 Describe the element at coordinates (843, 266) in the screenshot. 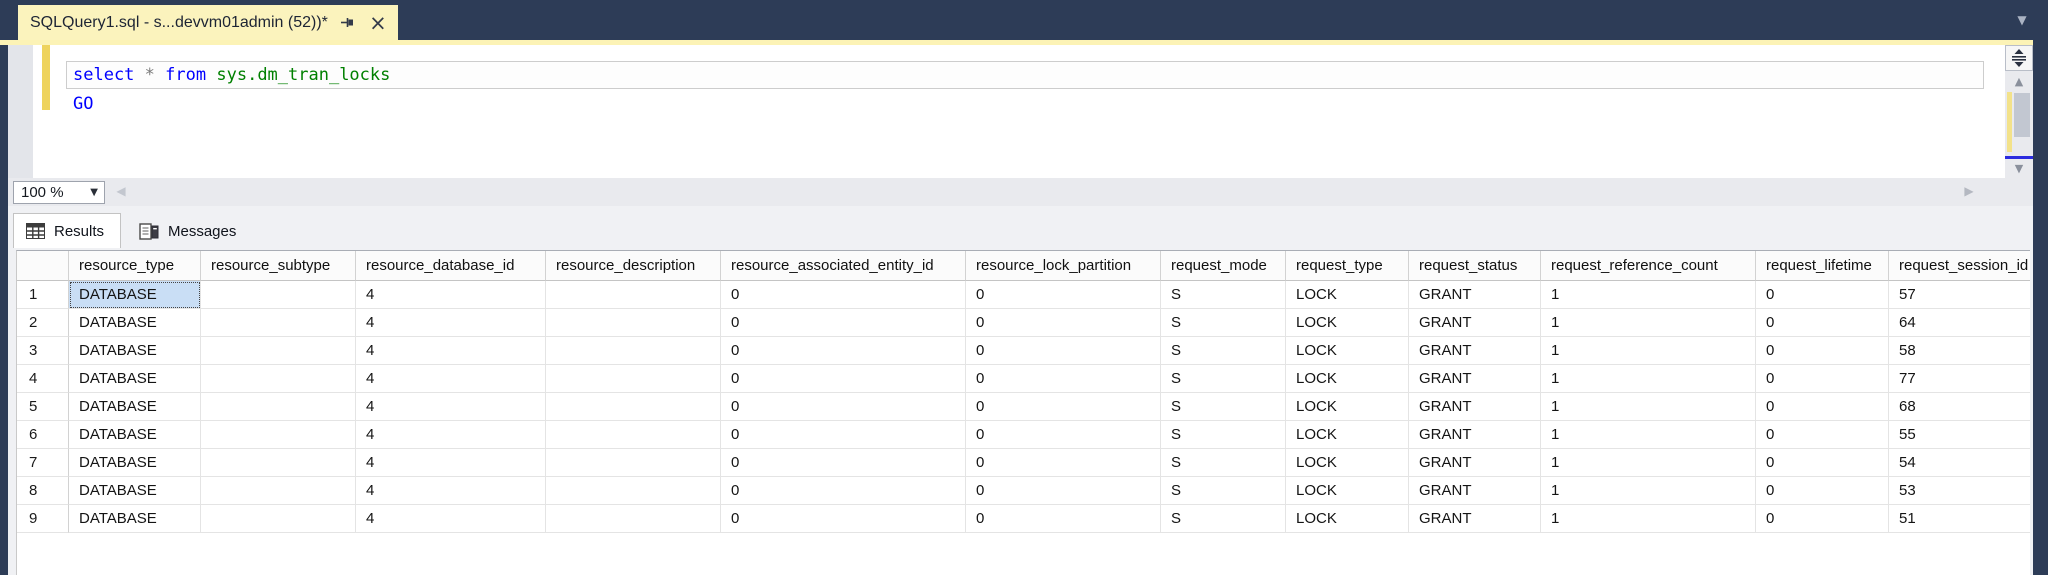

I see `column-header: resource_associated_entity_id` at that location.